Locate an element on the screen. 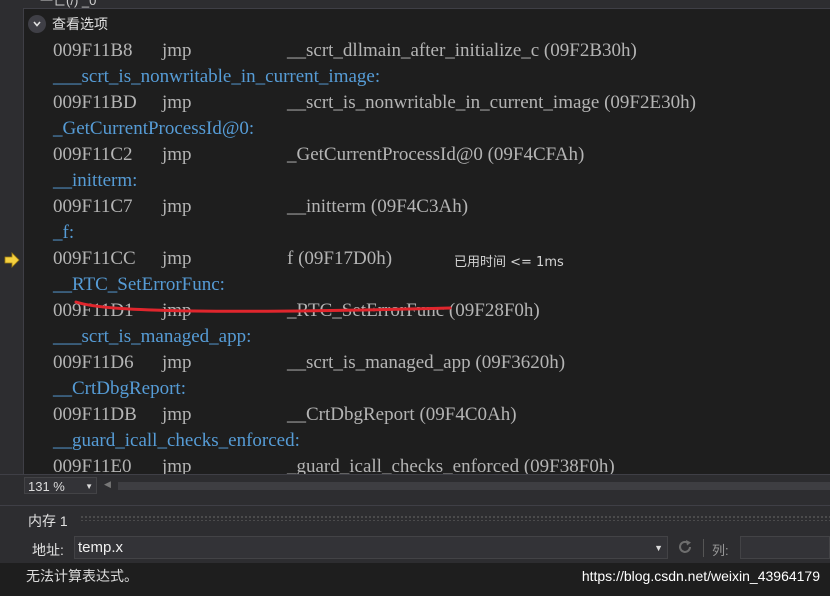 This screenshot has width=830, height=596. instruction-address: 009F11CC is located at coordinates (94, 258).